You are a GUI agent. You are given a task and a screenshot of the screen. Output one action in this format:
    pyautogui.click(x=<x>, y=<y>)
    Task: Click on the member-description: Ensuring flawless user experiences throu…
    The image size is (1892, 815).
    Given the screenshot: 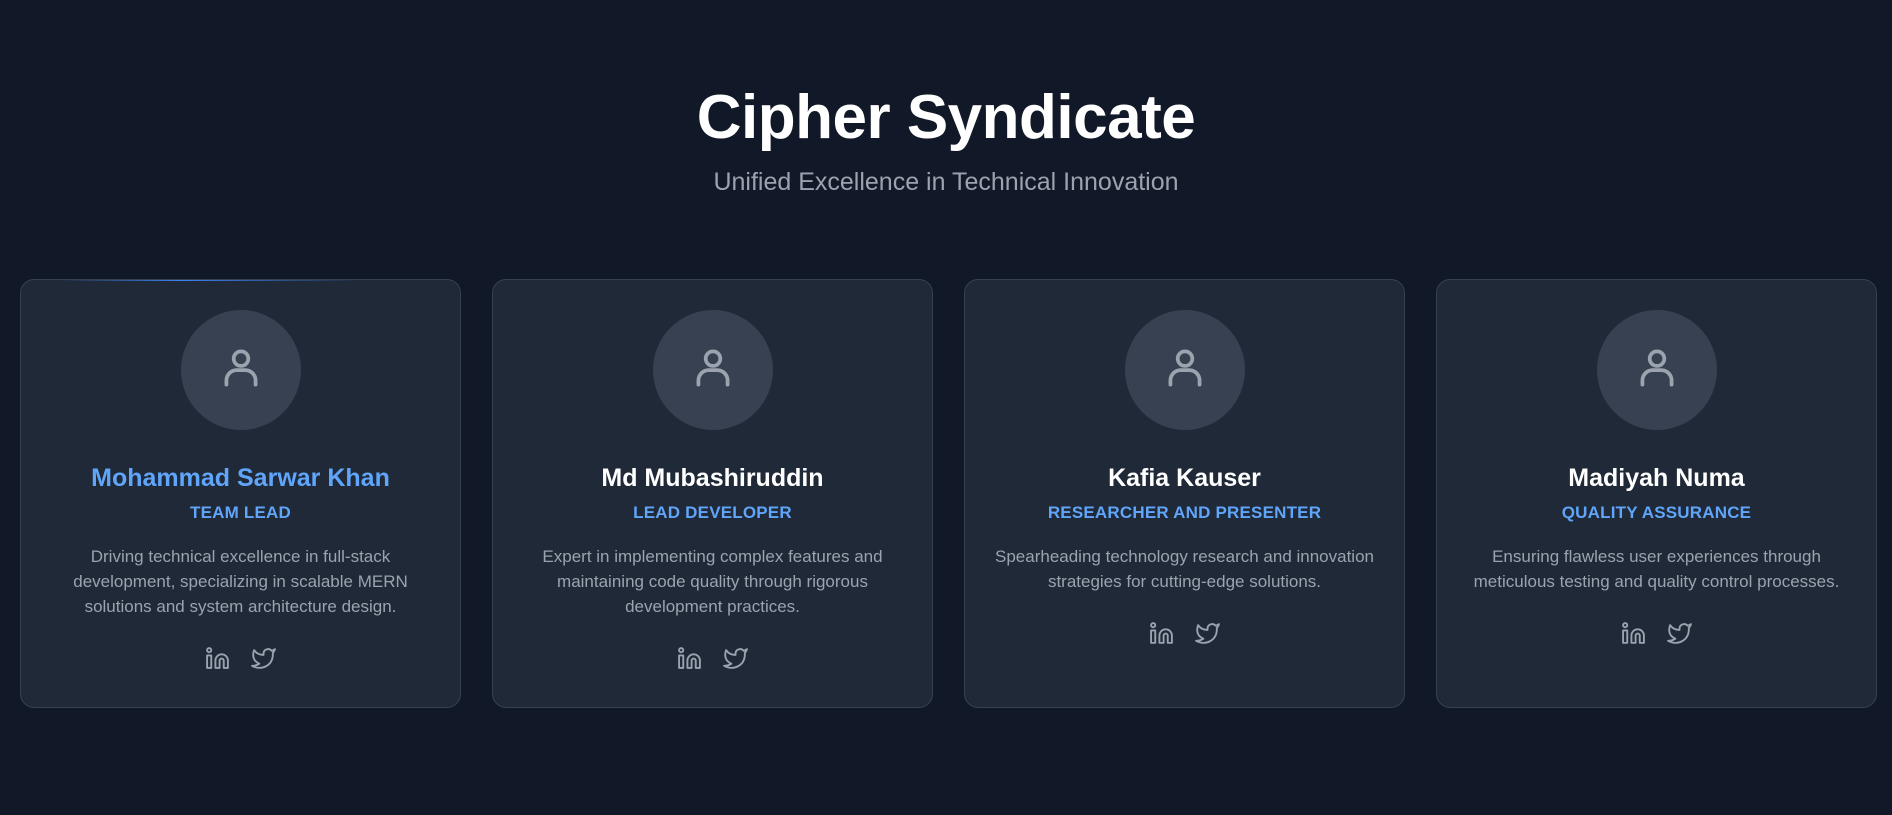 What is the action you would take?
    pyautogui.click(x=1656, y=569)
    